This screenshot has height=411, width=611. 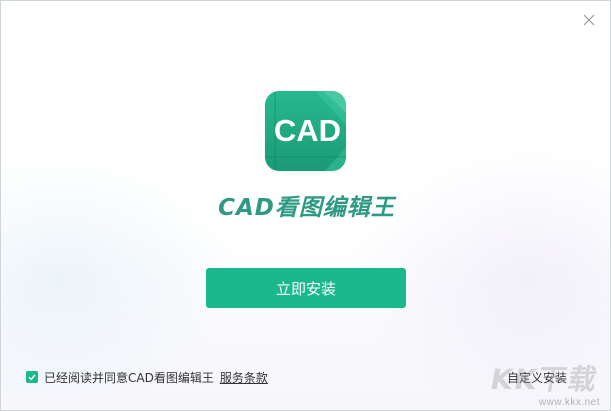 I want to click on close-icon, so click(x=589, y=20).